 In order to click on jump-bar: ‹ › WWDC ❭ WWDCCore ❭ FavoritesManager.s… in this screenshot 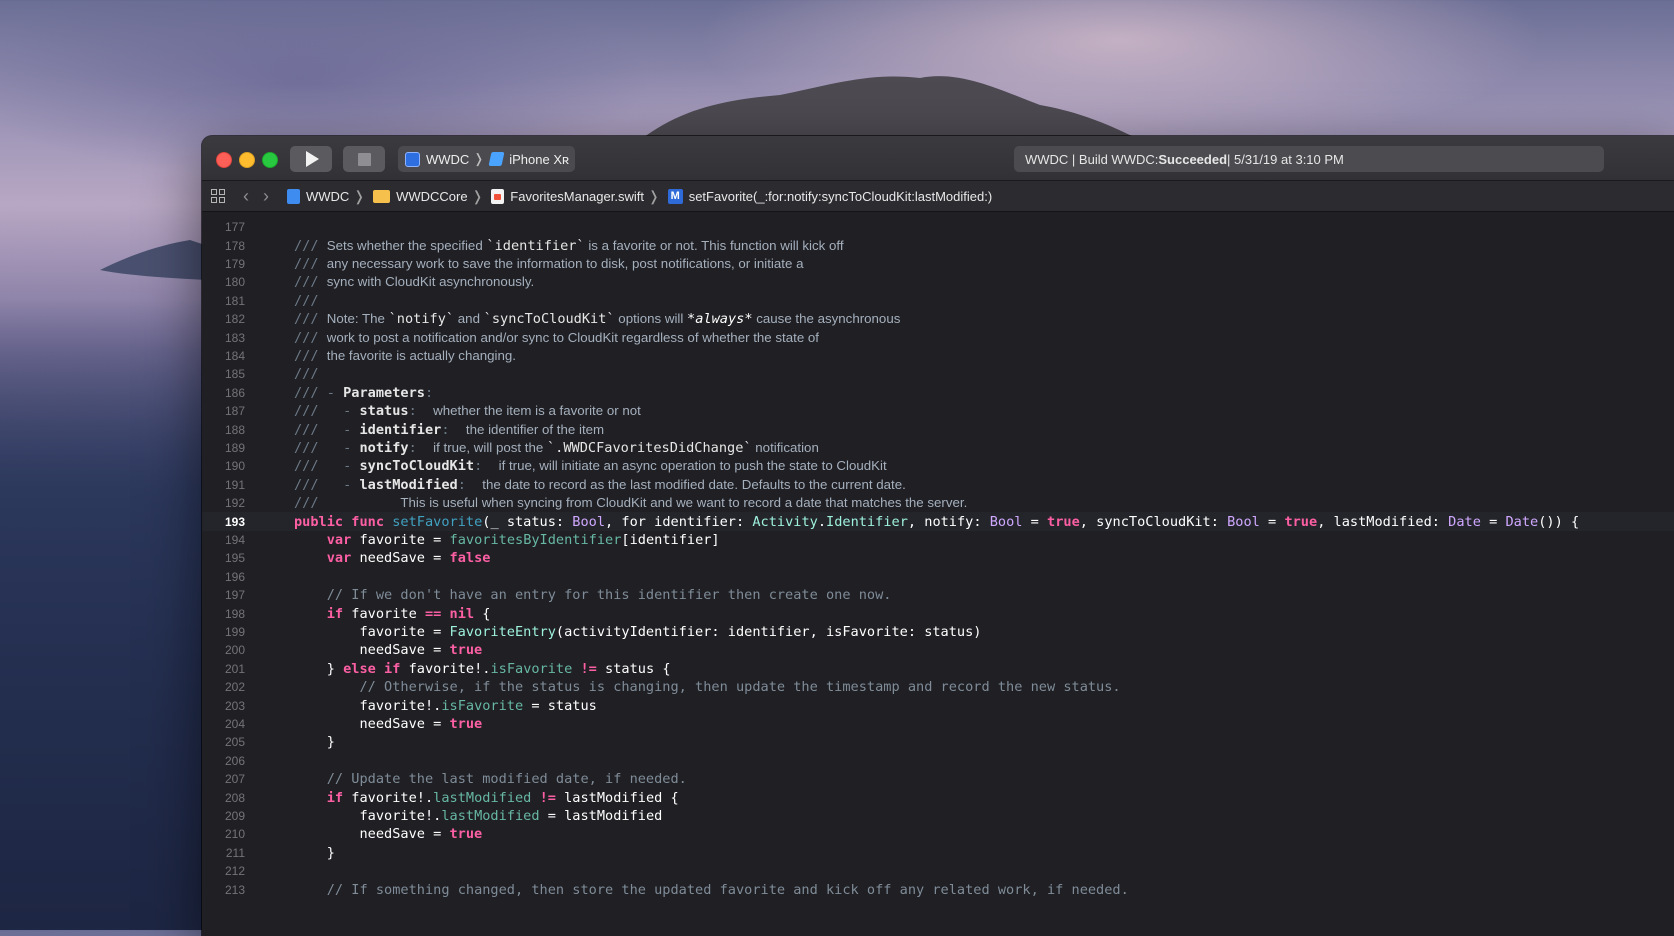, I will do `click(938, 196)`.